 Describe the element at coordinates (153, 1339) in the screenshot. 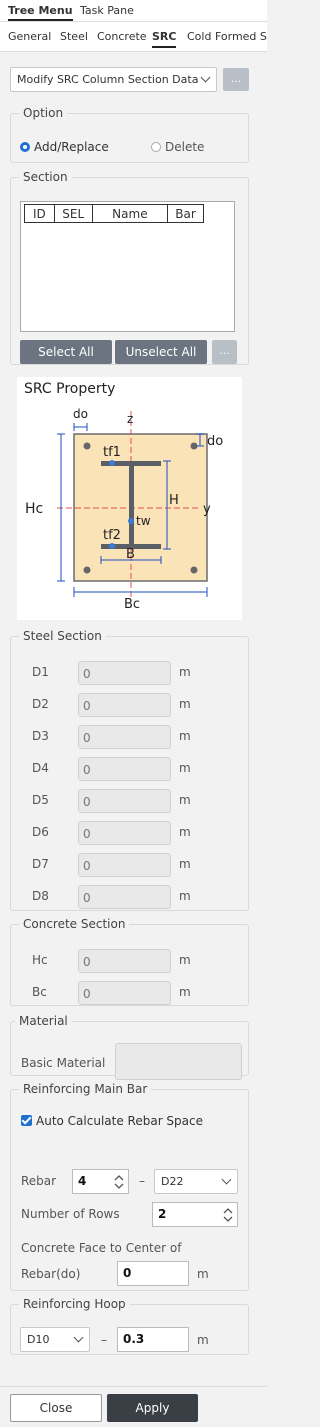

I see `hoop-spacing-field: 0.3` at that location.